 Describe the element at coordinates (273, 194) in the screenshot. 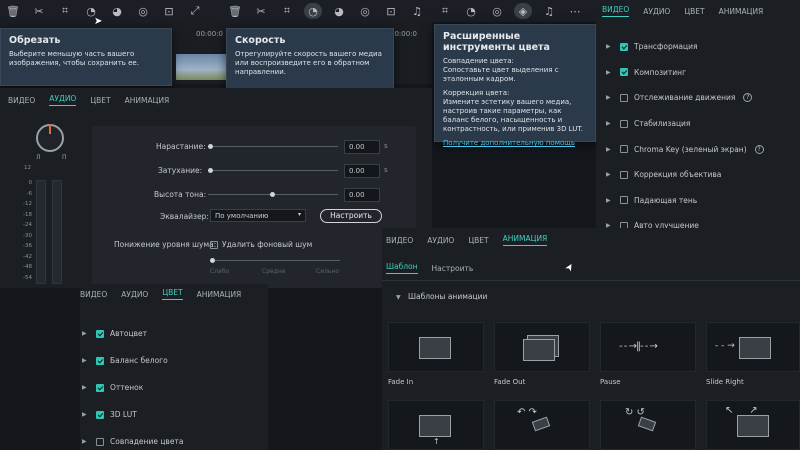

I see `pitch-slider` at that location.